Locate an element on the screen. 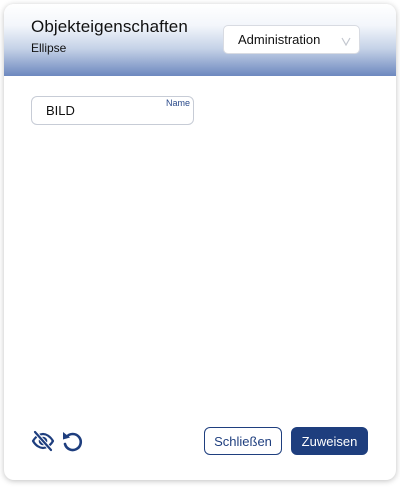 The height and width of the screenshot is (488, 400). undo-icon is located at coordinates (73, 442).